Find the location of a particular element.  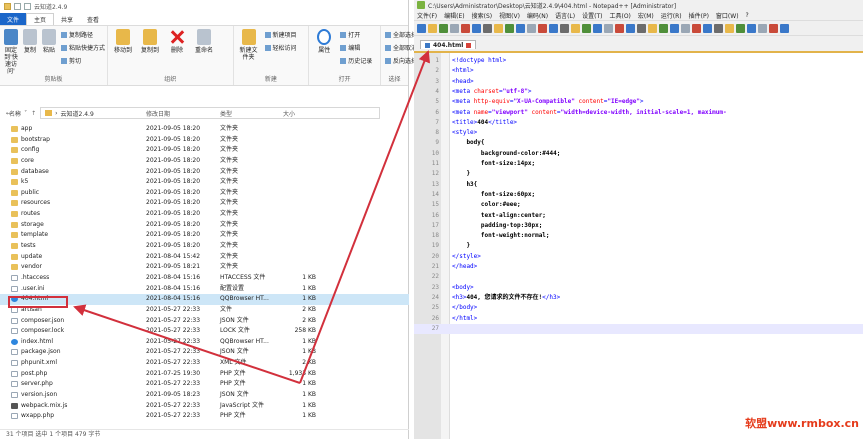

checkbox-icon is located at coordinates (17, 6).